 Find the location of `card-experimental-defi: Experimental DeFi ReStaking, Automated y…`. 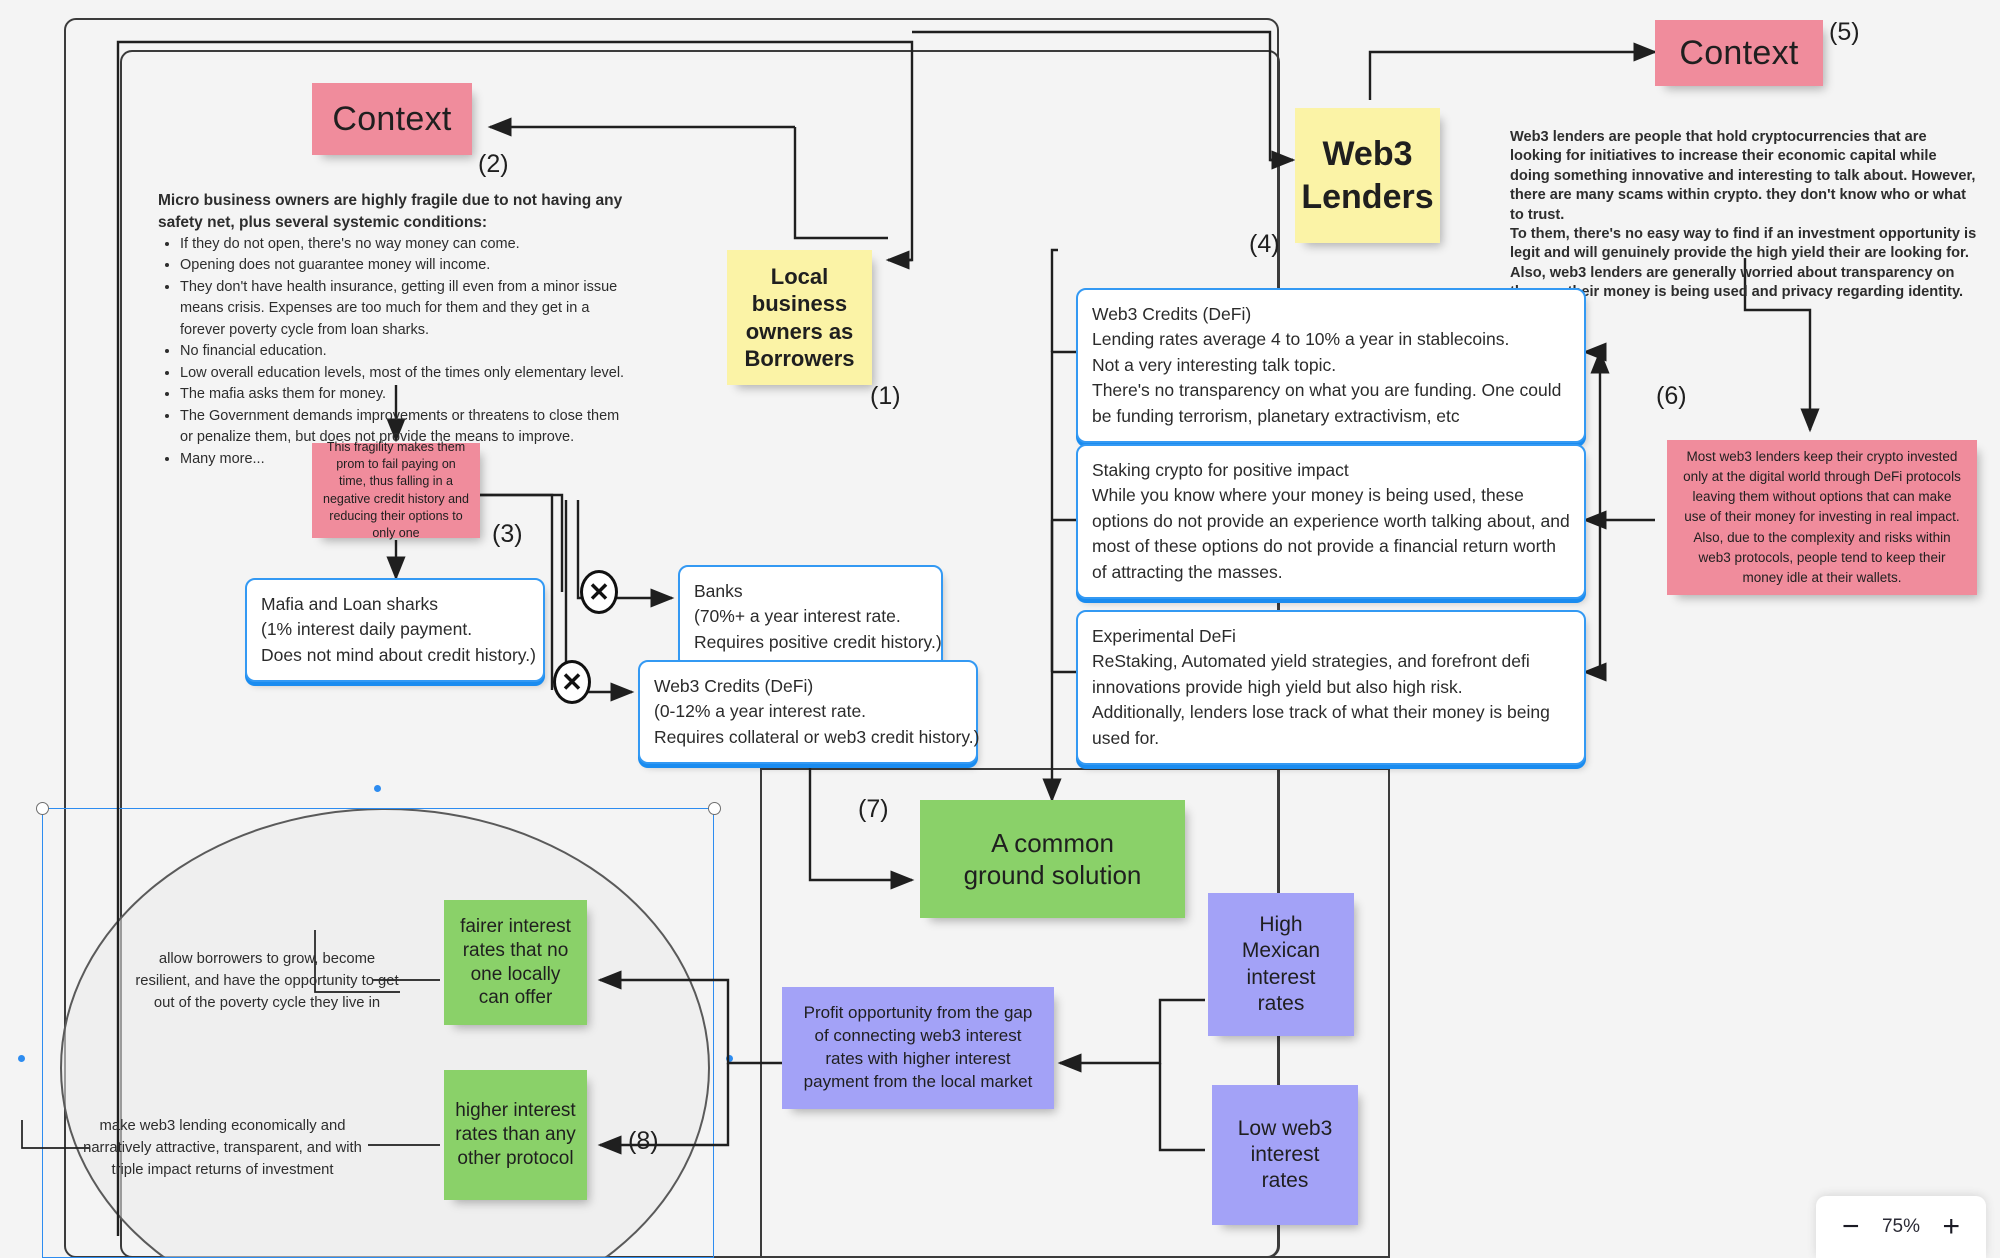

card-experimental-defi: Experimental DeFi ReStaking, Automated y… is located at coordinates (1331, 687).